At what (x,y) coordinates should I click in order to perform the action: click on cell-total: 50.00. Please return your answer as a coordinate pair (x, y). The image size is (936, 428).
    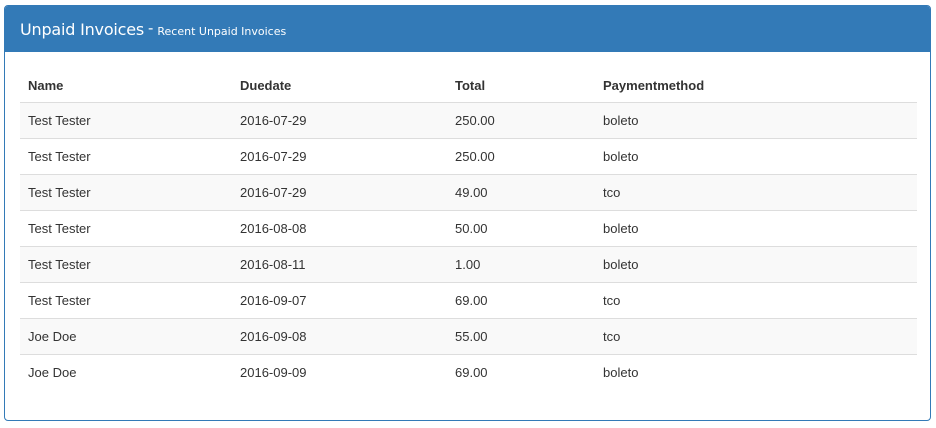
    Looking at the image, I should click on (521, 228).